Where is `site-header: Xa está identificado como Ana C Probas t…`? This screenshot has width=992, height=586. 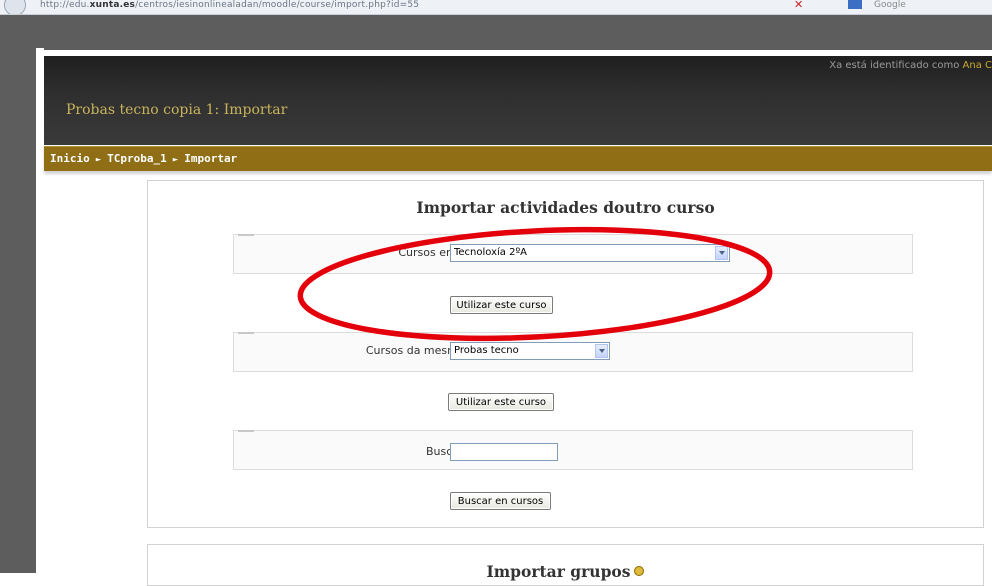
site-header: Xa está identificado como Ana C Probas t… is located at coordinates (518, 100).